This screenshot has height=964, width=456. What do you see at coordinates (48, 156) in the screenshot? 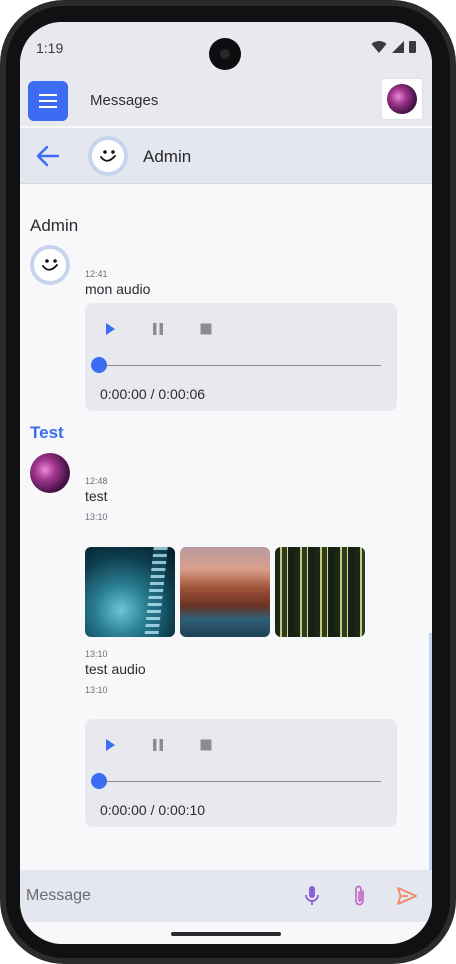
I see `back-arrow-icon` at bounding box center [48, 156].